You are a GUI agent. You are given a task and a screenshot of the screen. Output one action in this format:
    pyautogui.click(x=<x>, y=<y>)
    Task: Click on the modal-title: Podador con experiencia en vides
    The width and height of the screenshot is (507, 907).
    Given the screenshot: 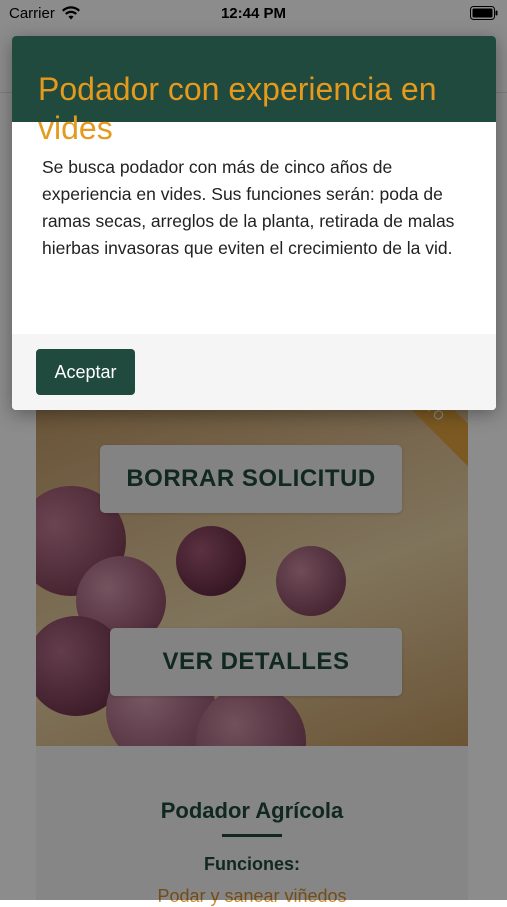 What is the action you would take?
    pyautogui.click(x=237, y=108)
    